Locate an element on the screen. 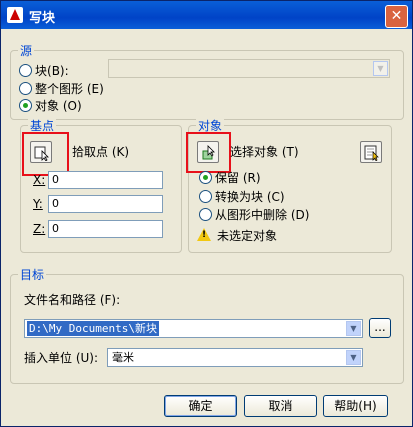 Image resolution: width=413 pixels, height=427 pixels. cancel-button: 取消 is located at coordinates (280, 406).